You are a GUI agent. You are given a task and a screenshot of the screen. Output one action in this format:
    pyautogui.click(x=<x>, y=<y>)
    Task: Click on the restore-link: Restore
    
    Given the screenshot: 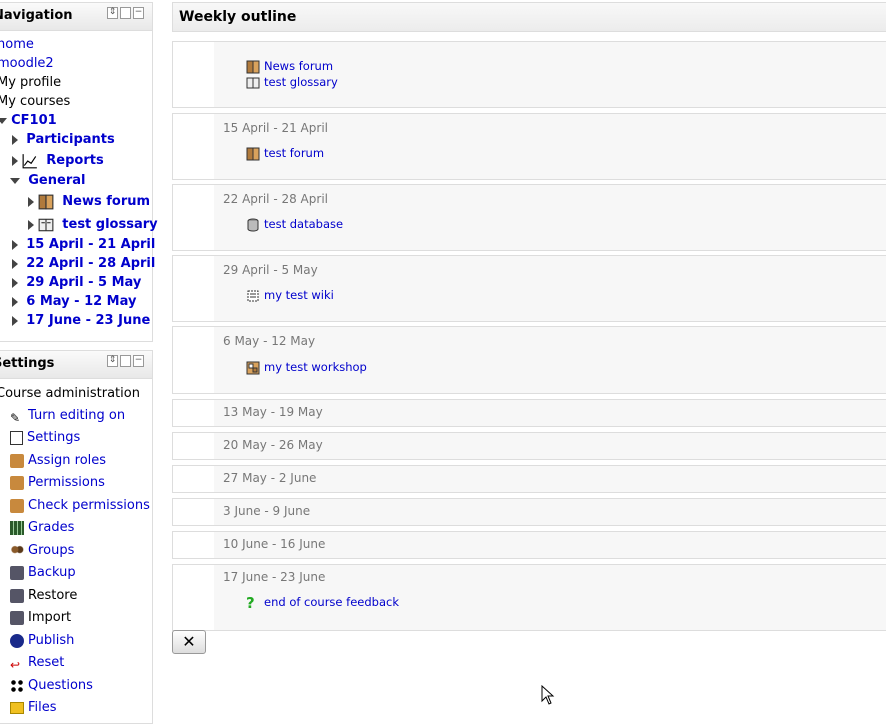 What is the action you would take?
    pyautogui.click(x=52, y=595)
    